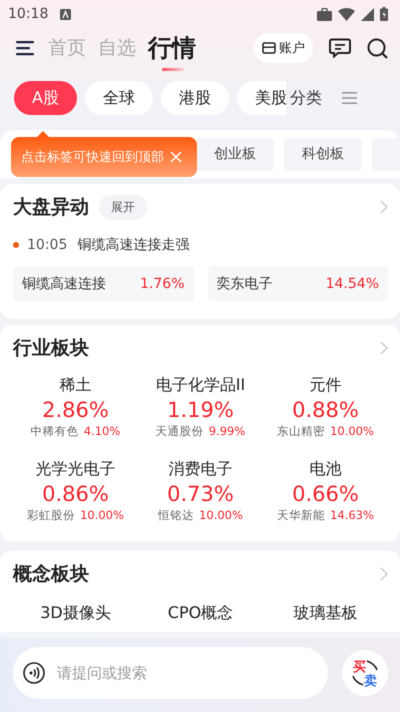 The width and height of the screenshot is (400, 712). I want to click on market-tab: 美股, so click(261, 98).